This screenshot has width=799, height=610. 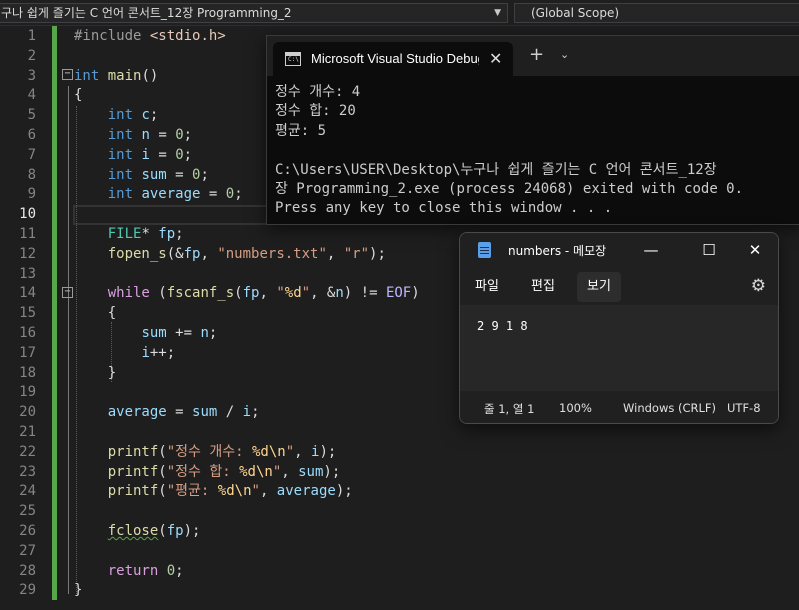 I want to click on project-dropdown-label: 구나 쉽게 즐기는 C 언어 콘서트_12장 Programming_2, so click(x=146, y=13).